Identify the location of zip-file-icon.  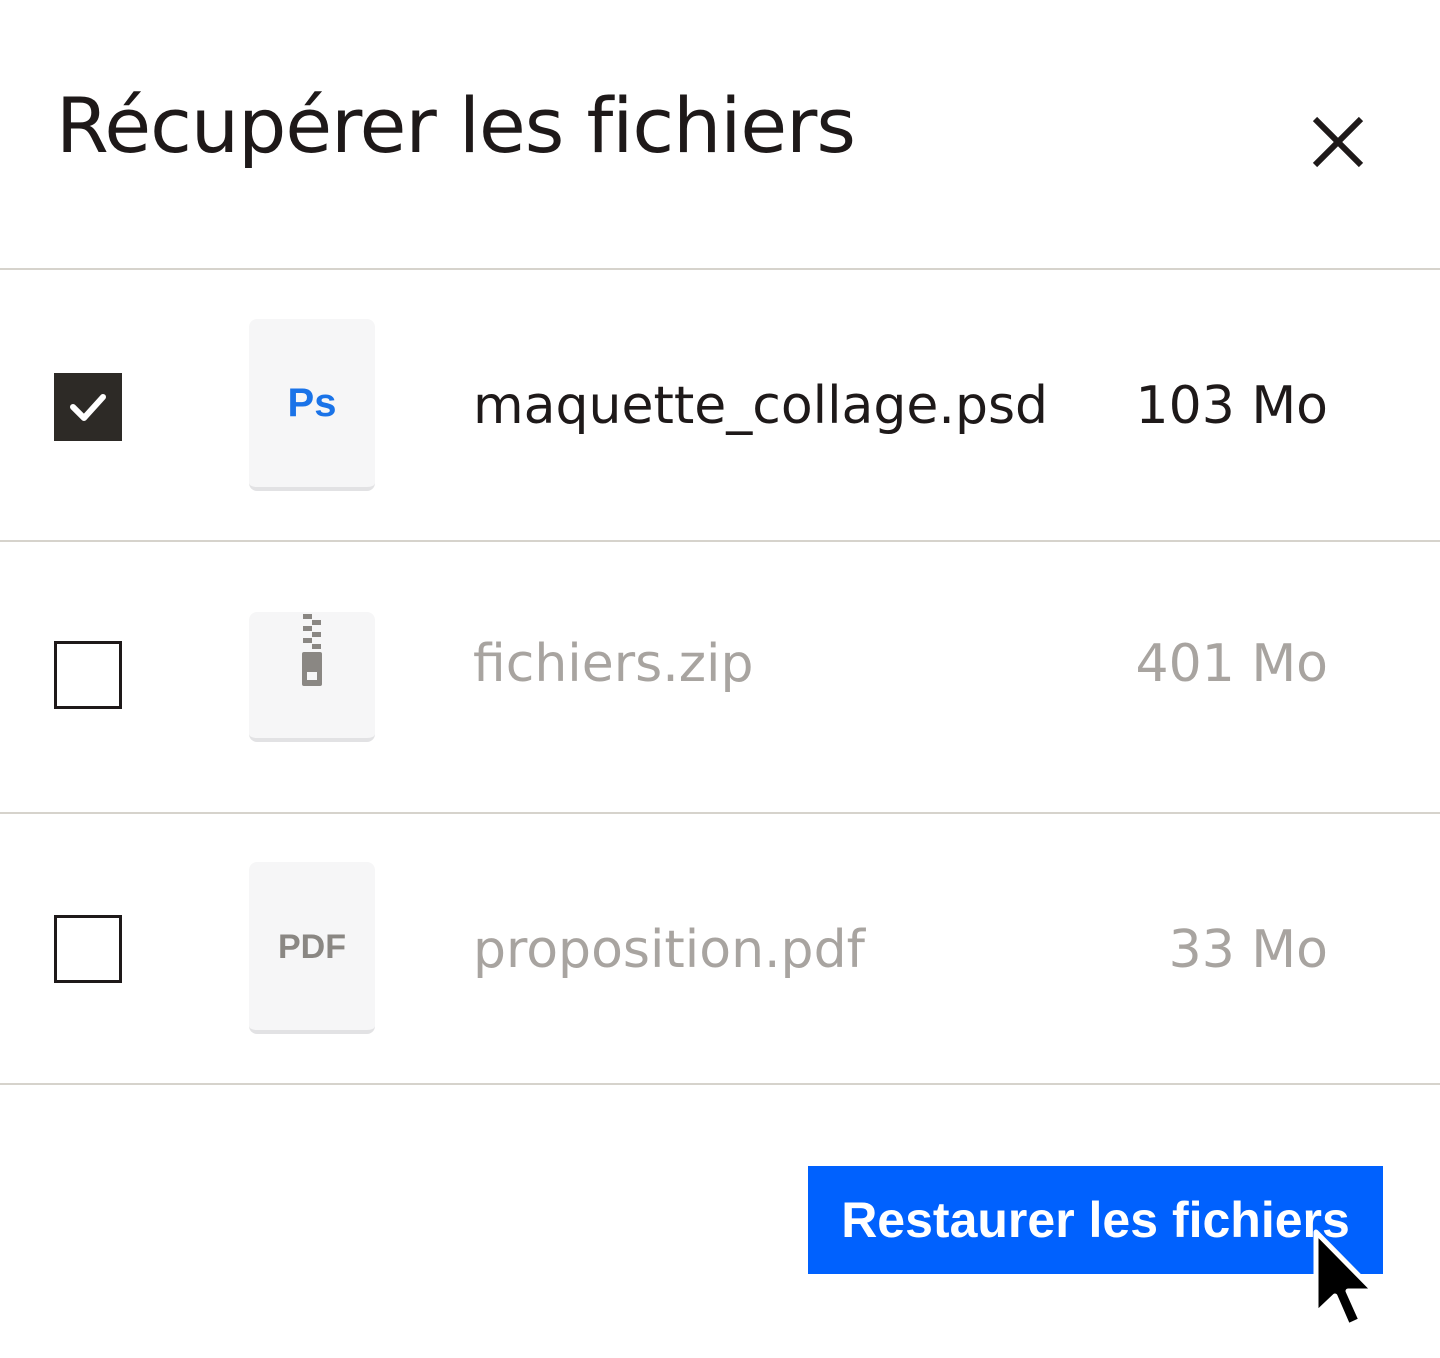
(312, 677).